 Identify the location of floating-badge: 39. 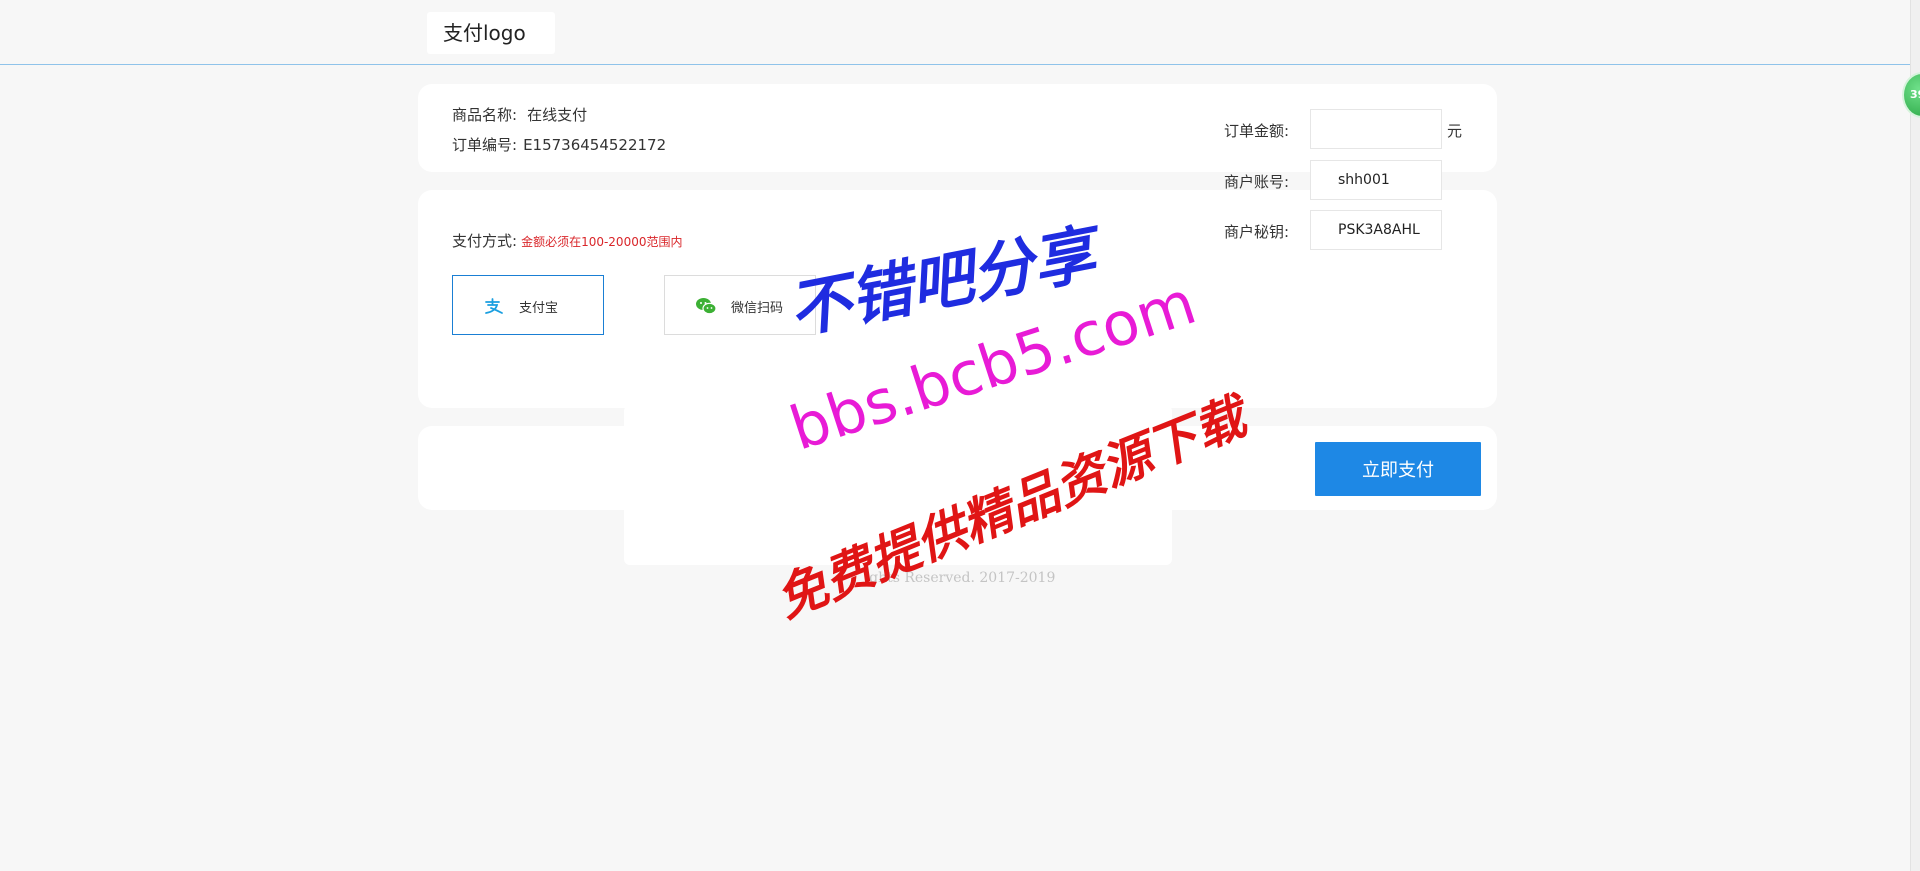
(1911, 95).